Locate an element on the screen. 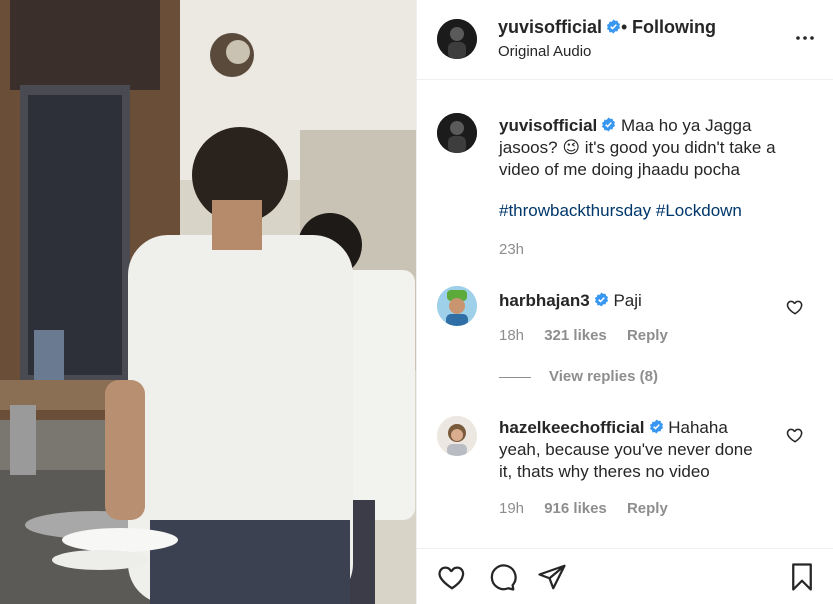 Image resolution: width=833 pixels, height=604 pixels. caption-hashtags: #throwbackthursday #Lockdown is located at coordinates (620, 211).